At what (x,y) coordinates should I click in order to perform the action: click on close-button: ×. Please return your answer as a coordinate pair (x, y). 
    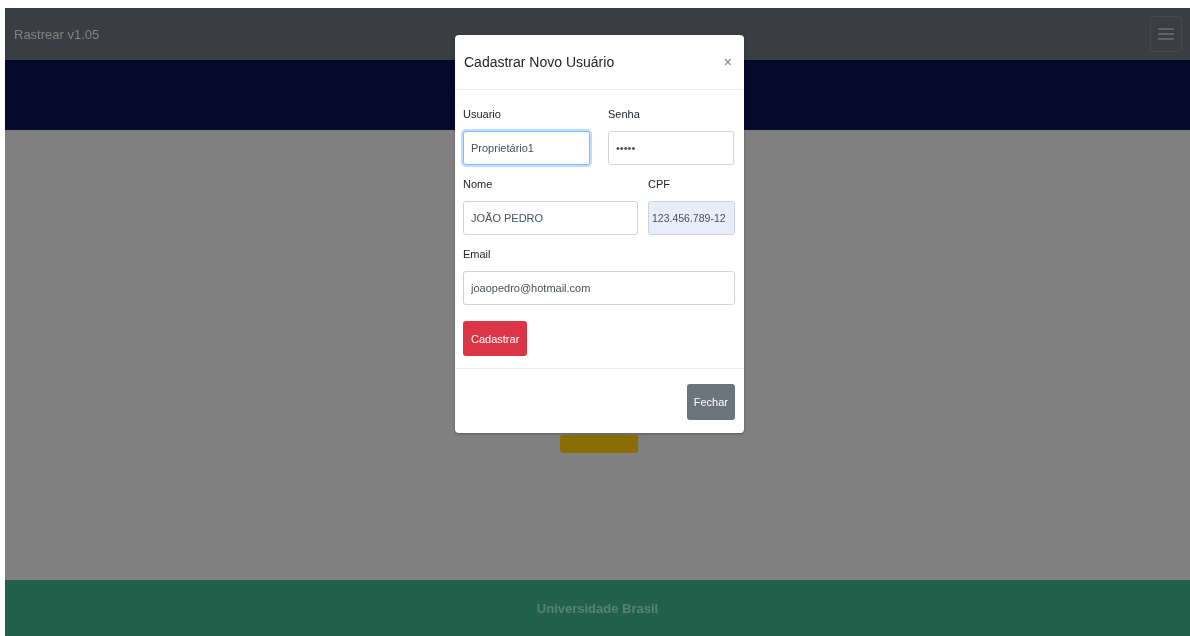
    Looking at the image, I should click on (727, 62).